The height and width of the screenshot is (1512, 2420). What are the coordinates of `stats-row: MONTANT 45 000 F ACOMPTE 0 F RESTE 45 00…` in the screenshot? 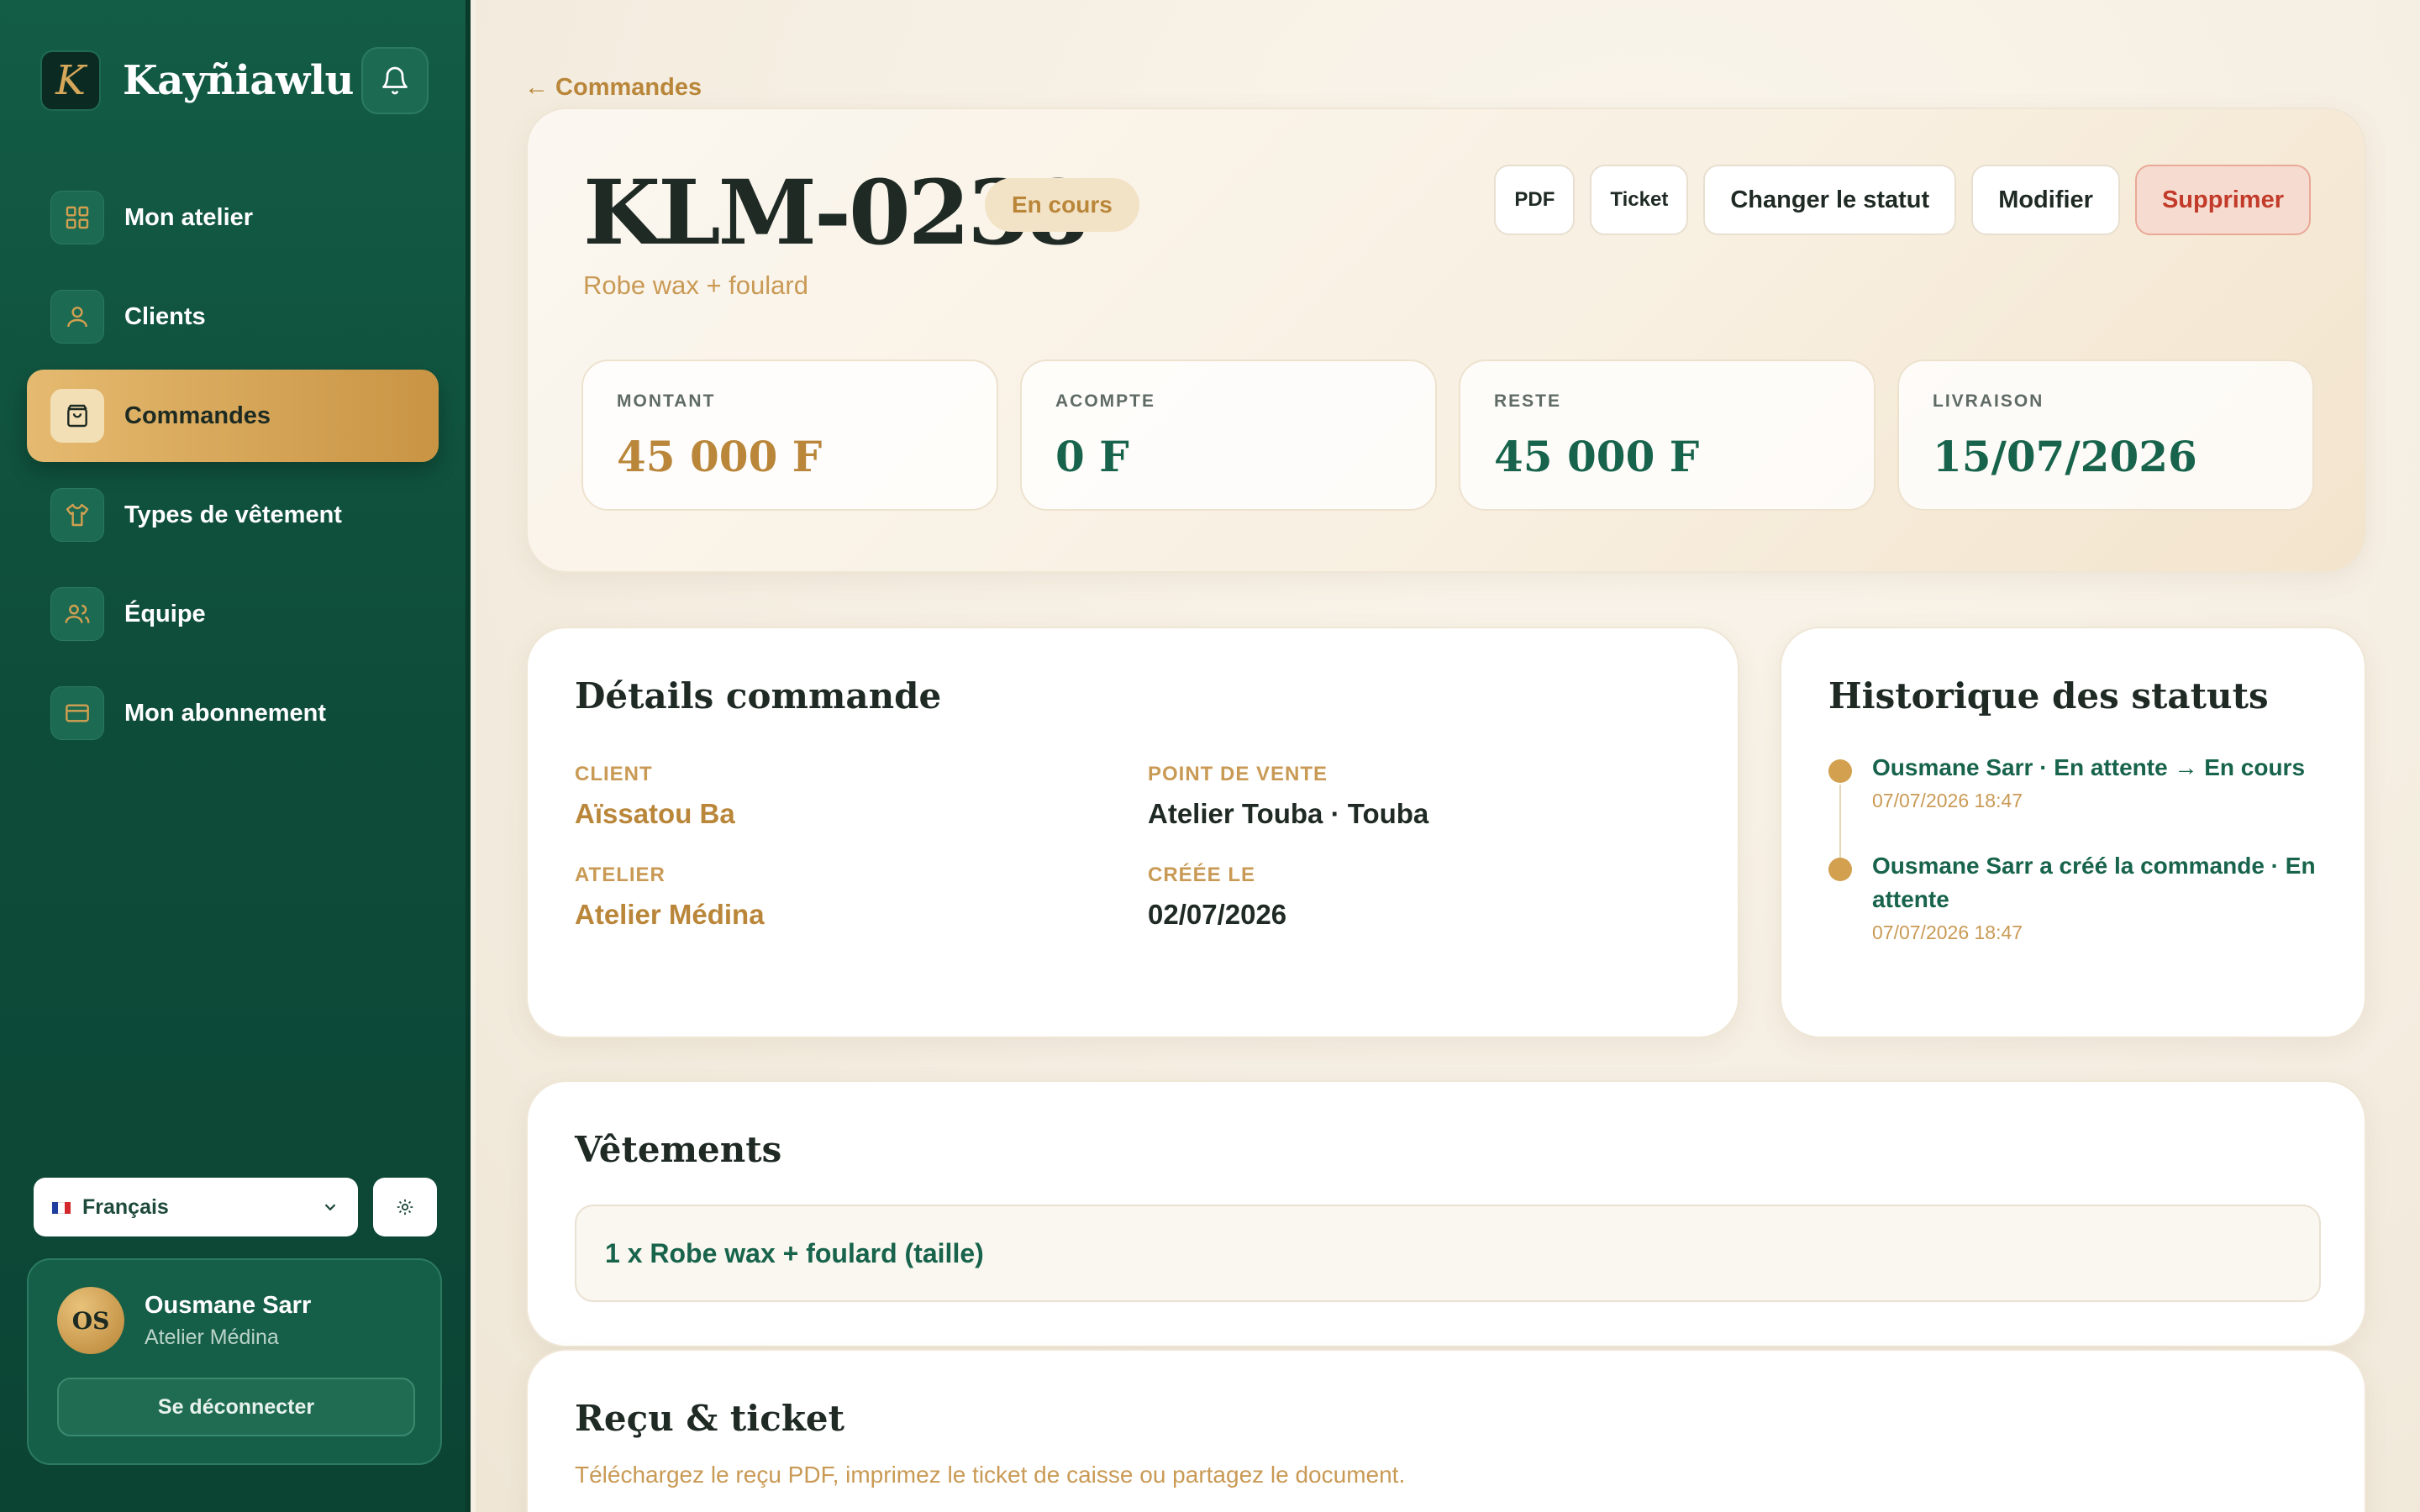 It's located at (1447, 435).